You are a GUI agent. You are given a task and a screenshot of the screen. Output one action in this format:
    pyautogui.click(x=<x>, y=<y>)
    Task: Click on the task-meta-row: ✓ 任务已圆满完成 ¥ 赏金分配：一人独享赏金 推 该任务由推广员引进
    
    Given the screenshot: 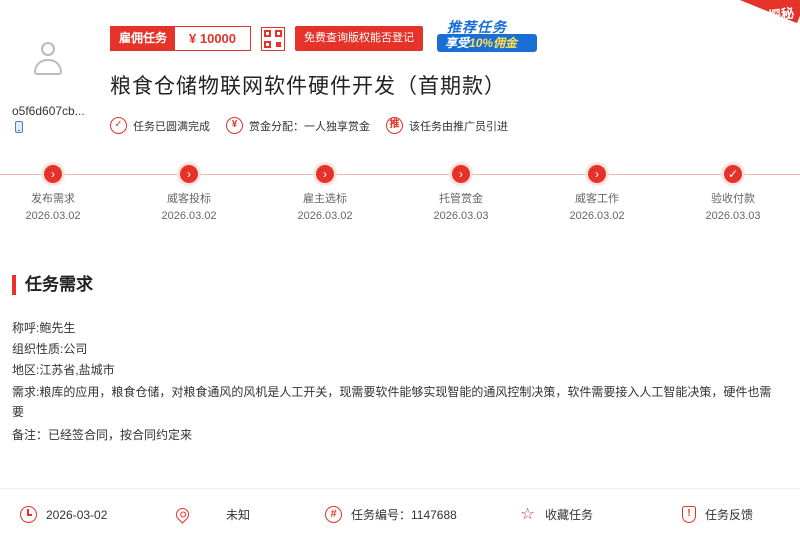 What is the action you would take?
    pyautogui.click(x=317, y=125)
    